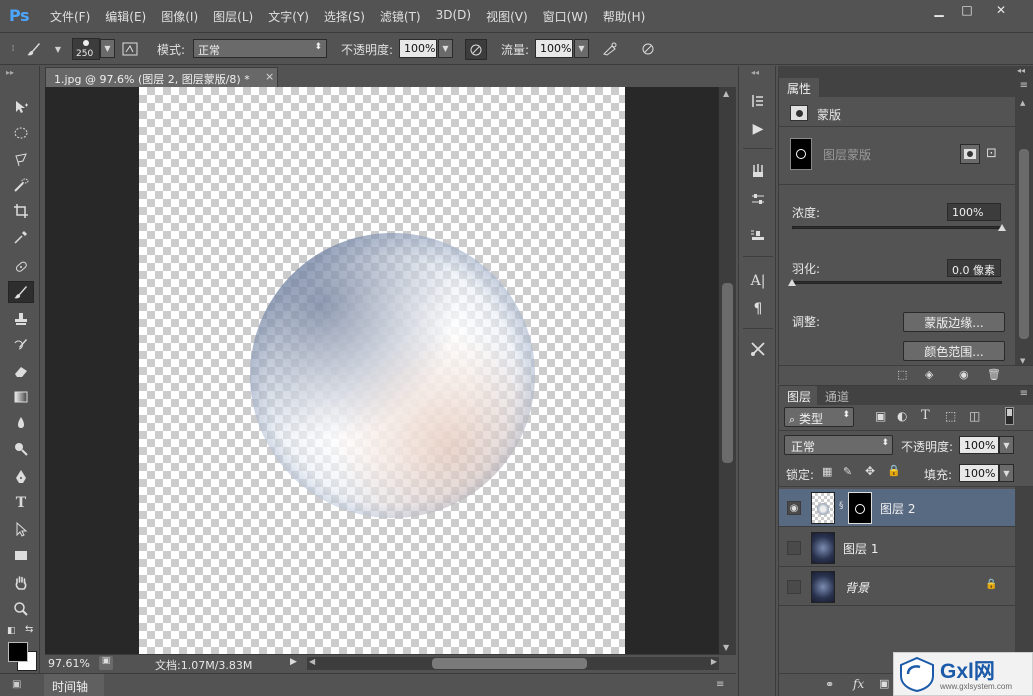 This screenshot has height=696, width=1033. What do you see at coordinates (344, 16) in the screenshot?
I see `menu-select: 选择(S)` at bounding box center [344, 16].